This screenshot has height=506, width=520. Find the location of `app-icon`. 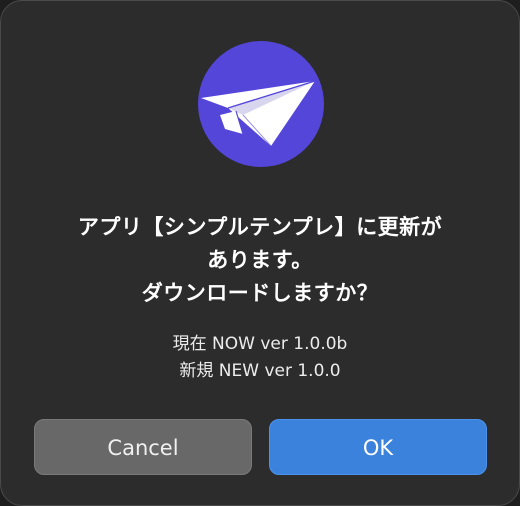

app-icon is located at coordinates (261, 104).